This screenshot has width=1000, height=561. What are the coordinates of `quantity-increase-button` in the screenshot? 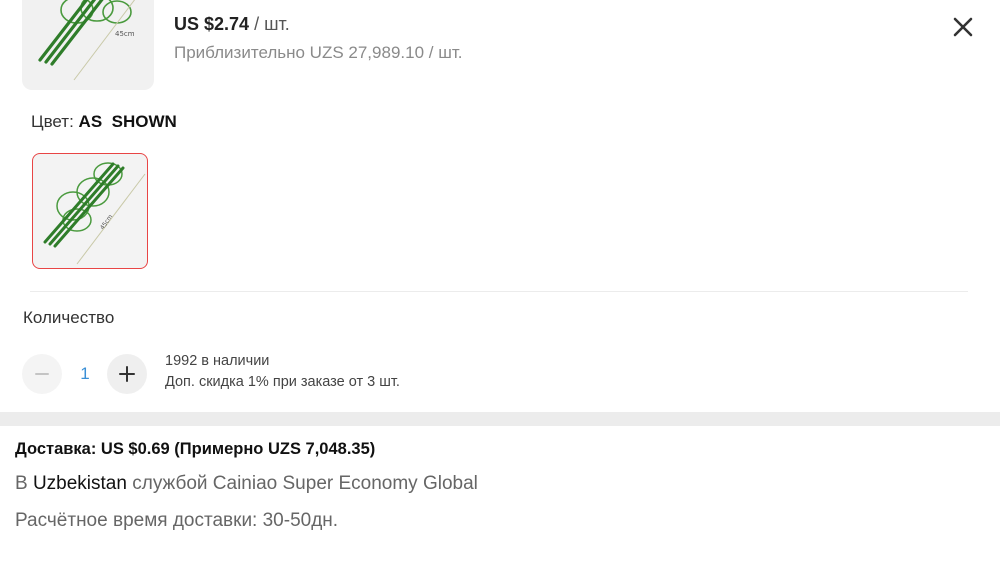 It's located at (127, 374).